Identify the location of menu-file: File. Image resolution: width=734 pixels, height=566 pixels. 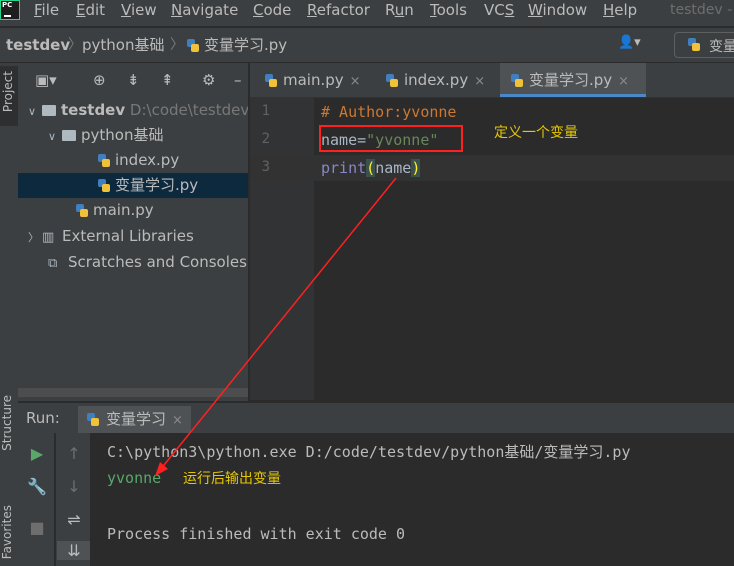
(46, 10).